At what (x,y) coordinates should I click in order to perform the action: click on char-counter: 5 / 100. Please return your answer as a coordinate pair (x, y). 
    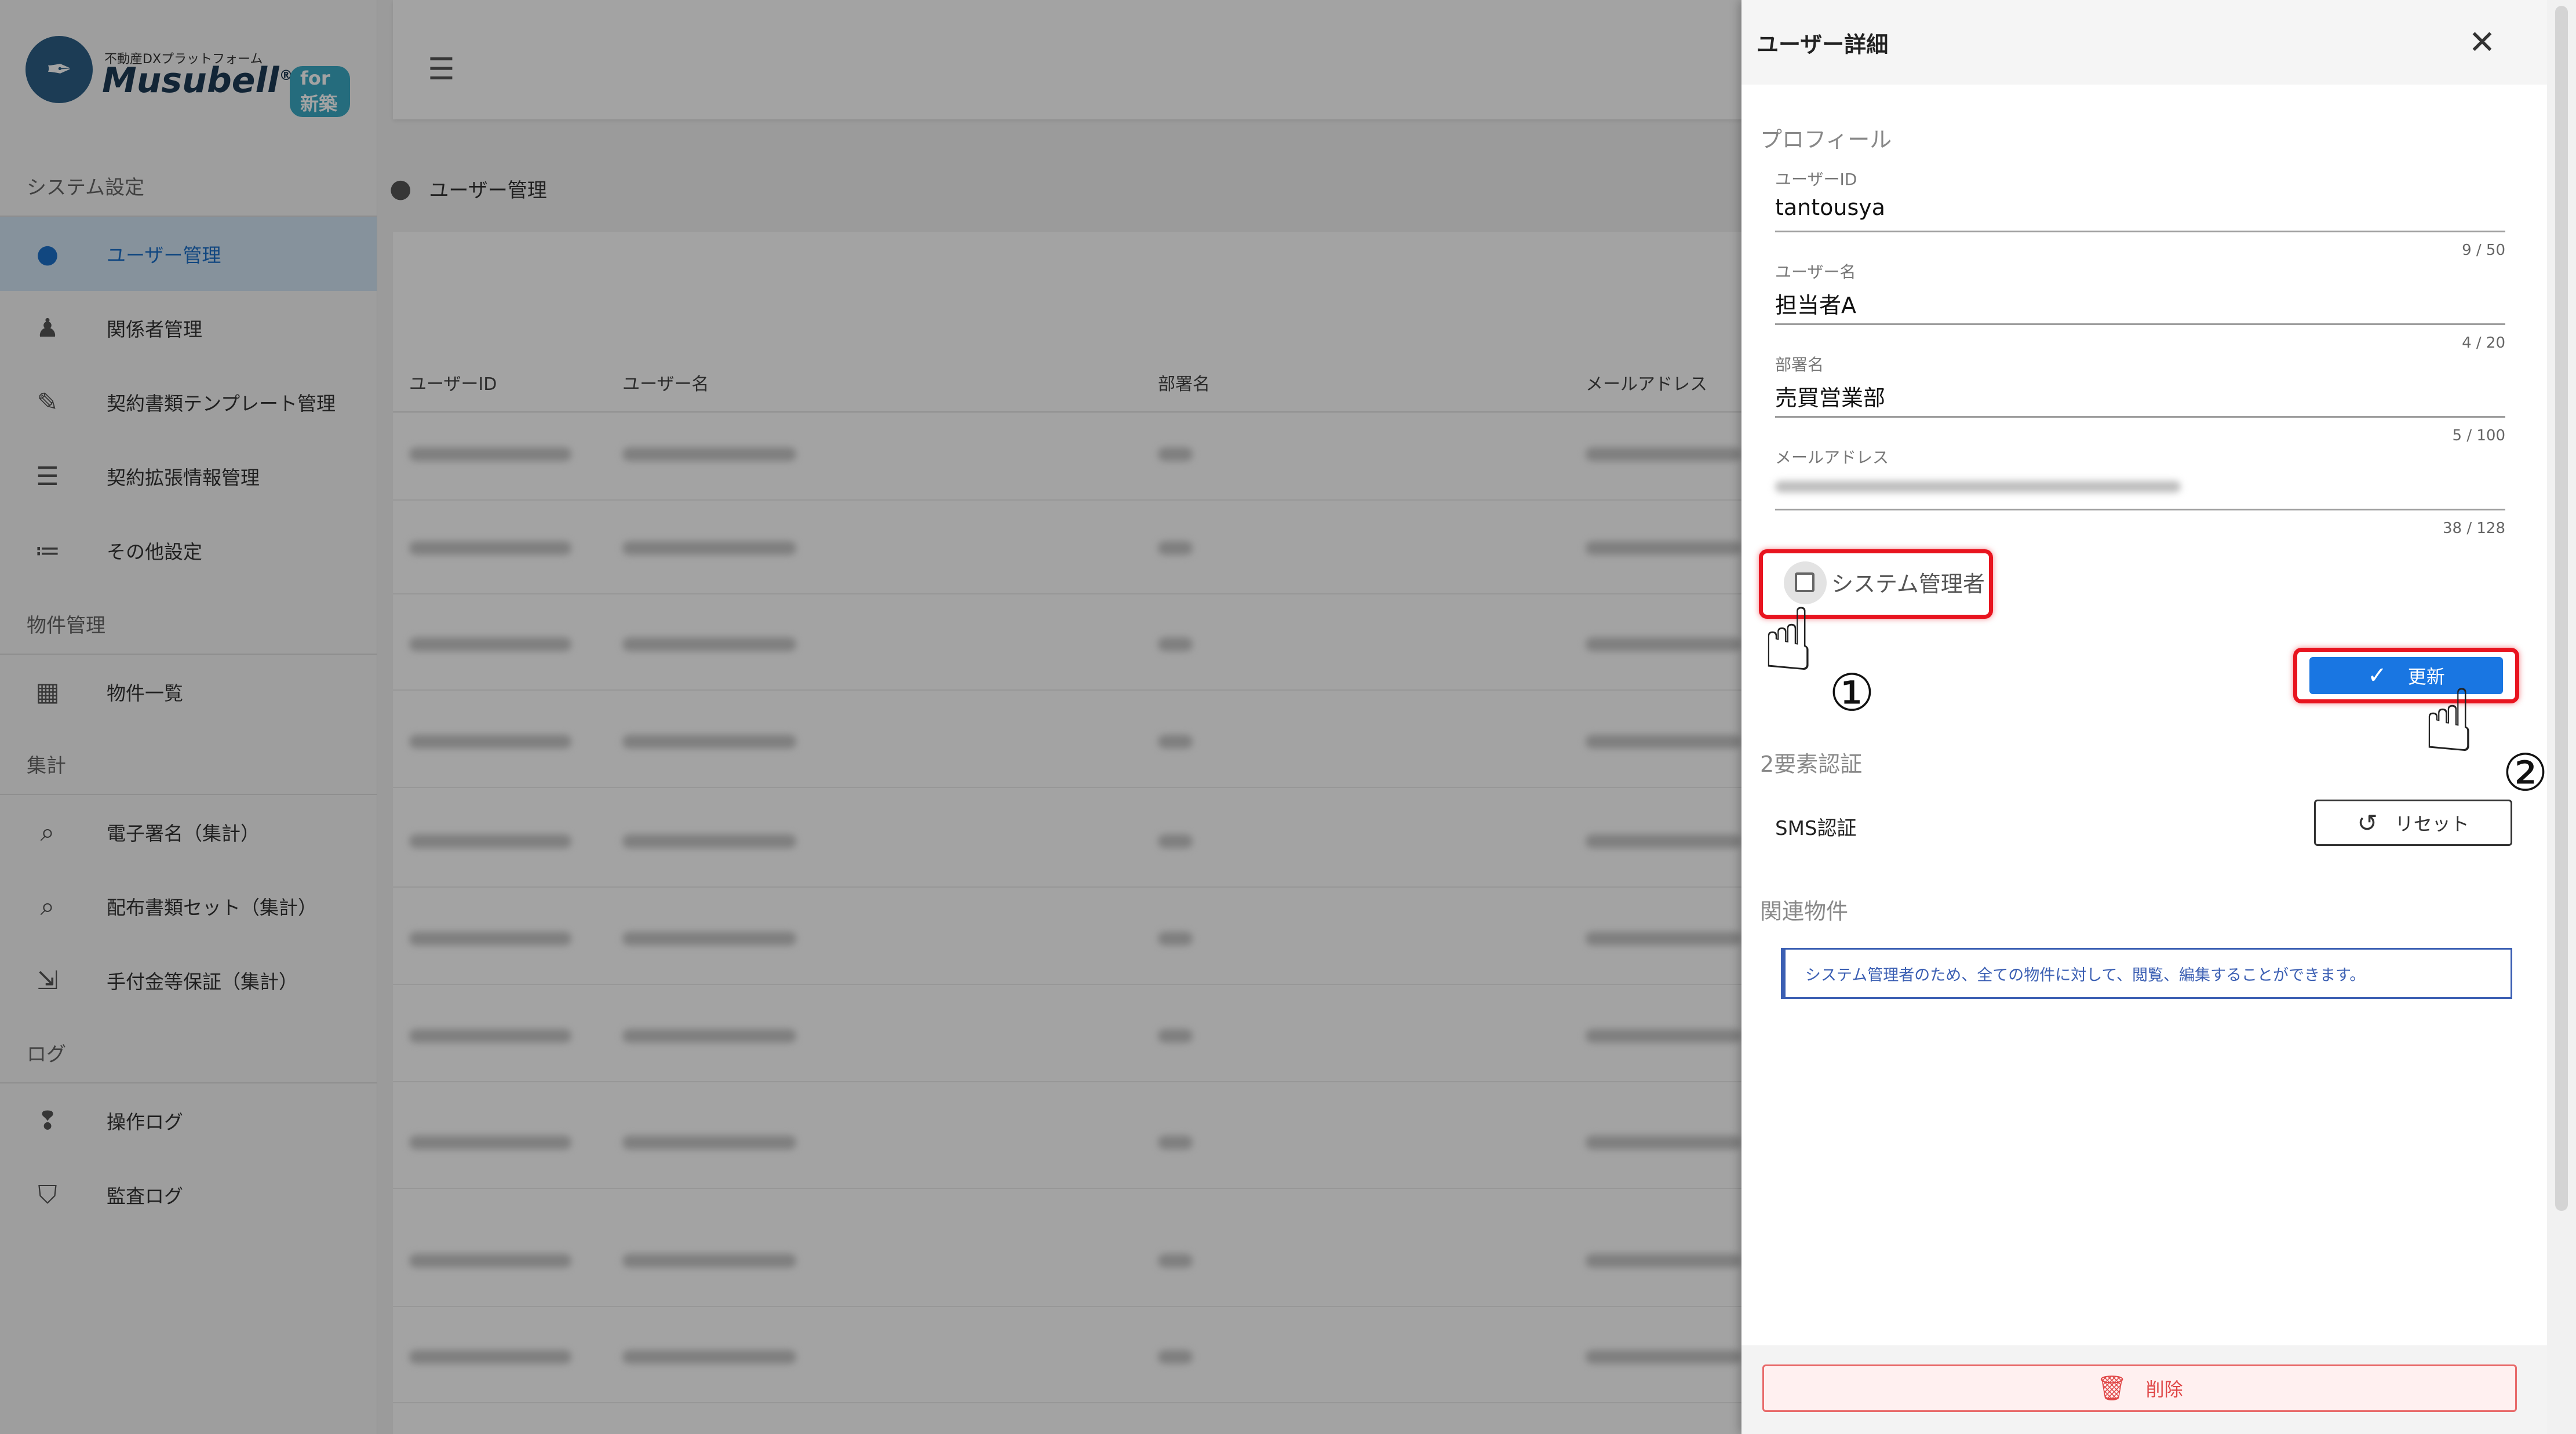
    Looking at the image, I should click on (2478, 435).